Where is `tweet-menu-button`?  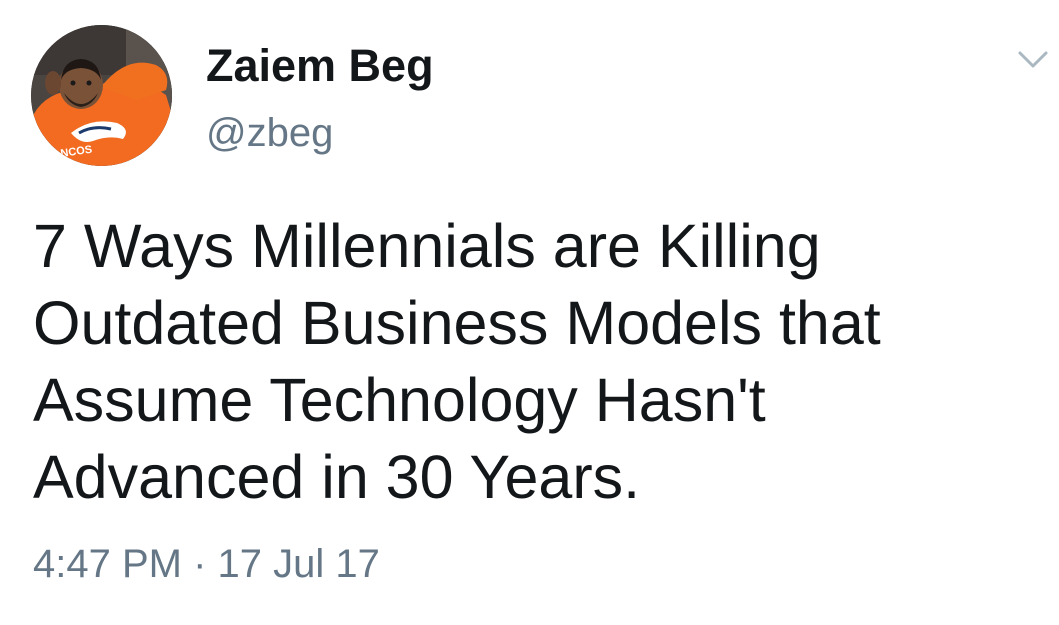
tweet-menu-button is located at coordinates (1033, 60).